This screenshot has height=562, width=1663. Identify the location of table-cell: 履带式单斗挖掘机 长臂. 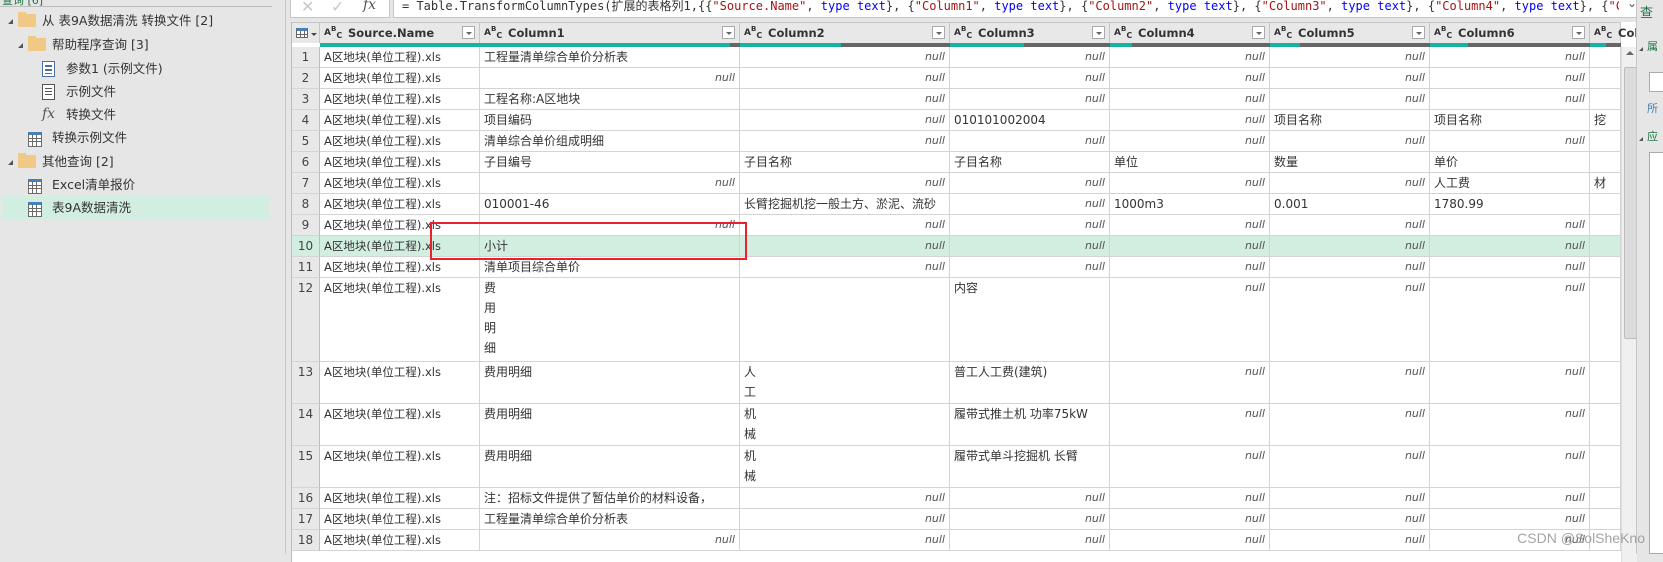
(1030, 467).